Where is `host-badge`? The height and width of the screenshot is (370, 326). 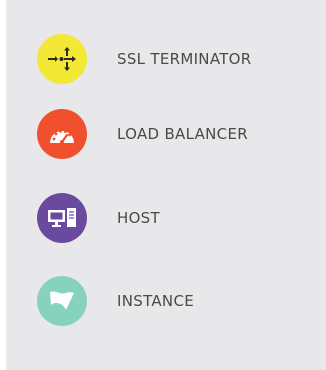 host-badge is located at coordinates (62, 218).